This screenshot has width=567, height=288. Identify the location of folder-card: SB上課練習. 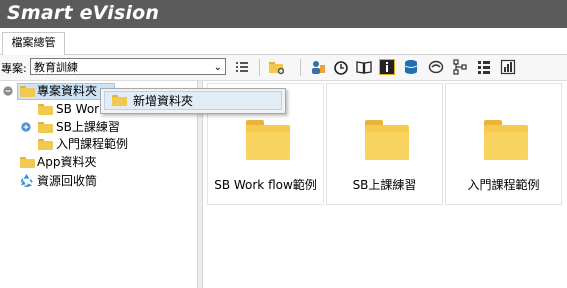
(384, 144).